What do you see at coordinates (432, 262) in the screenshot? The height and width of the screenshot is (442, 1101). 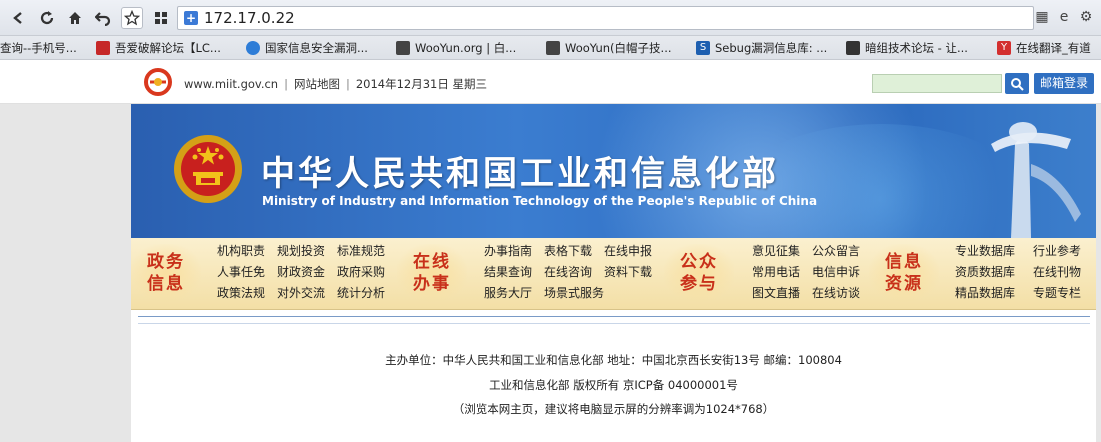 I see `nav-category-line: 在线` at bounding box center [432, 262].